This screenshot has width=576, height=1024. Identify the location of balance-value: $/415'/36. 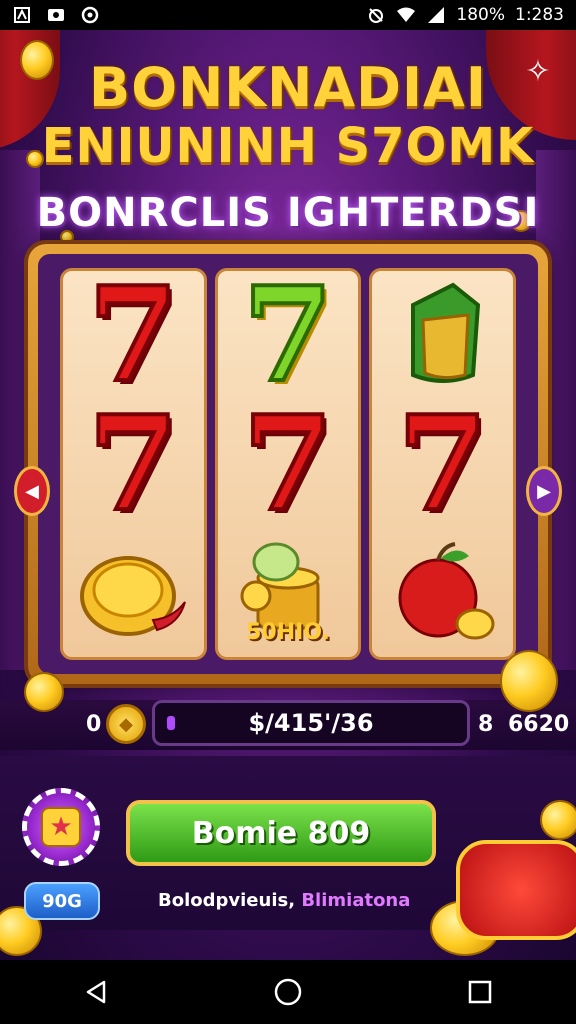
(311, 723).